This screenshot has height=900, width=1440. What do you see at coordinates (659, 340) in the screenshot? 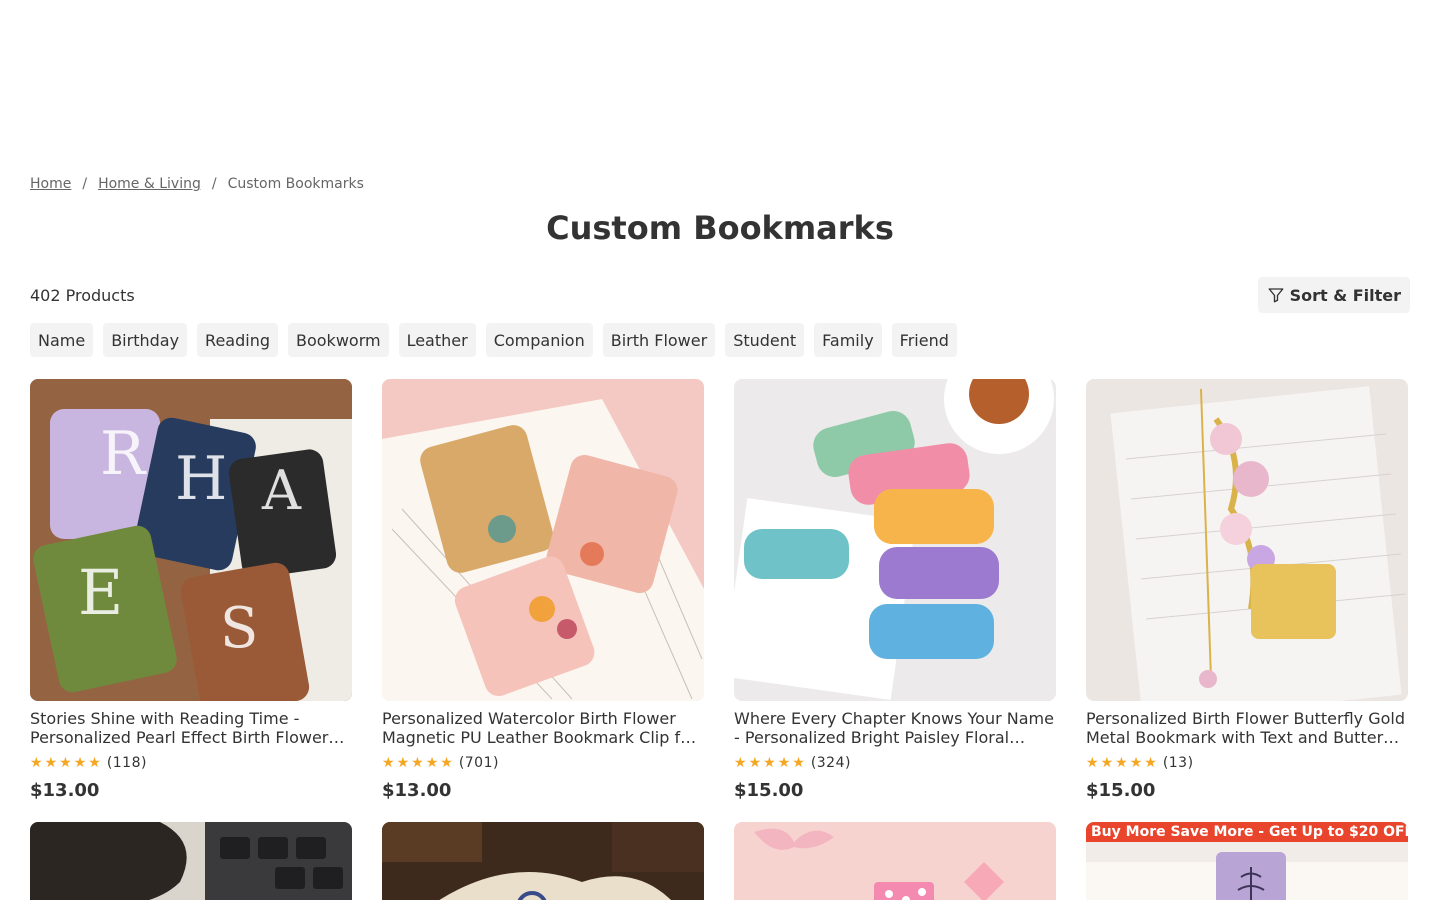
I see `tag-chip: Birth Flower` at bounding box center [659, 340].